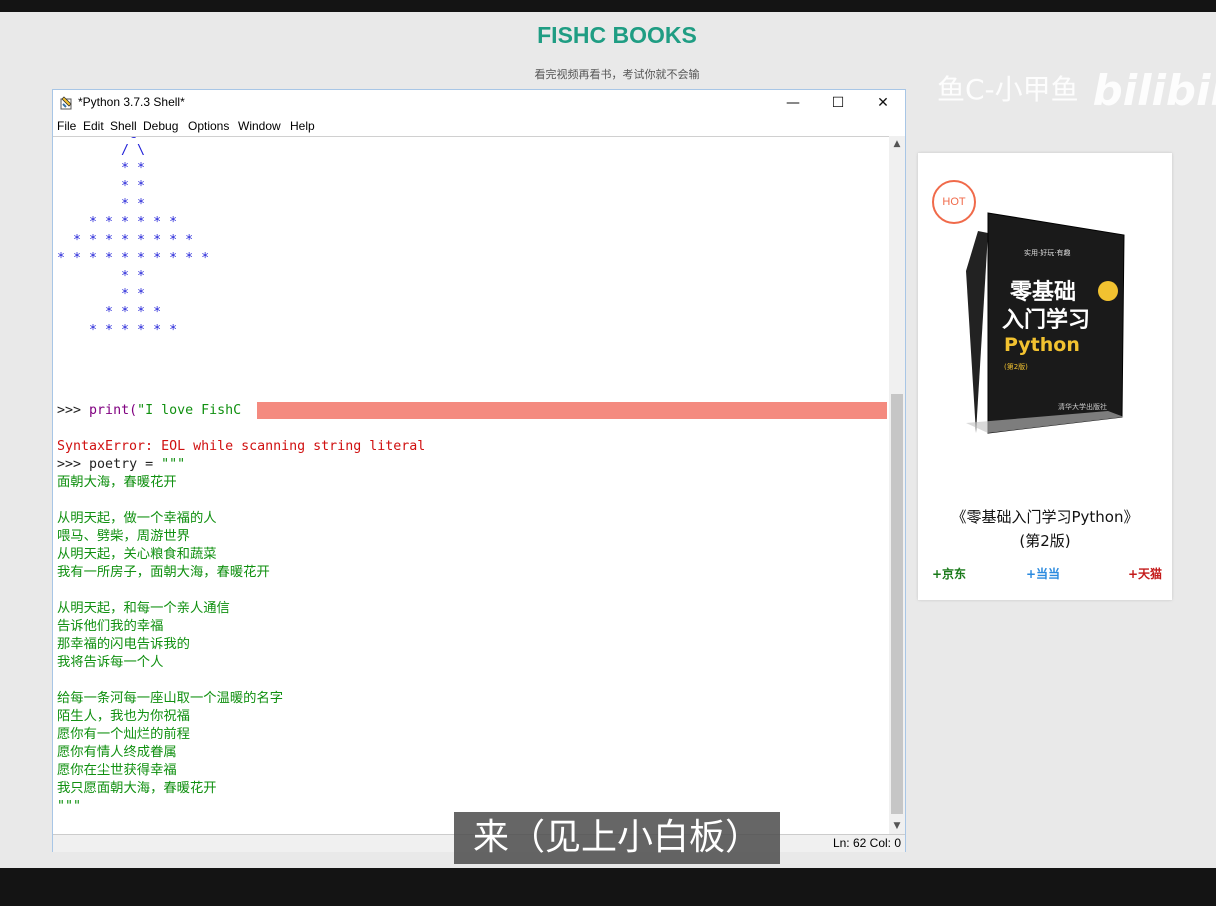 Image resolution: width=1216 pixels, height=906 pixels. Describe the element at coordinates (208, 126) in the screenshot. I see `menu-options: Options` at that location.